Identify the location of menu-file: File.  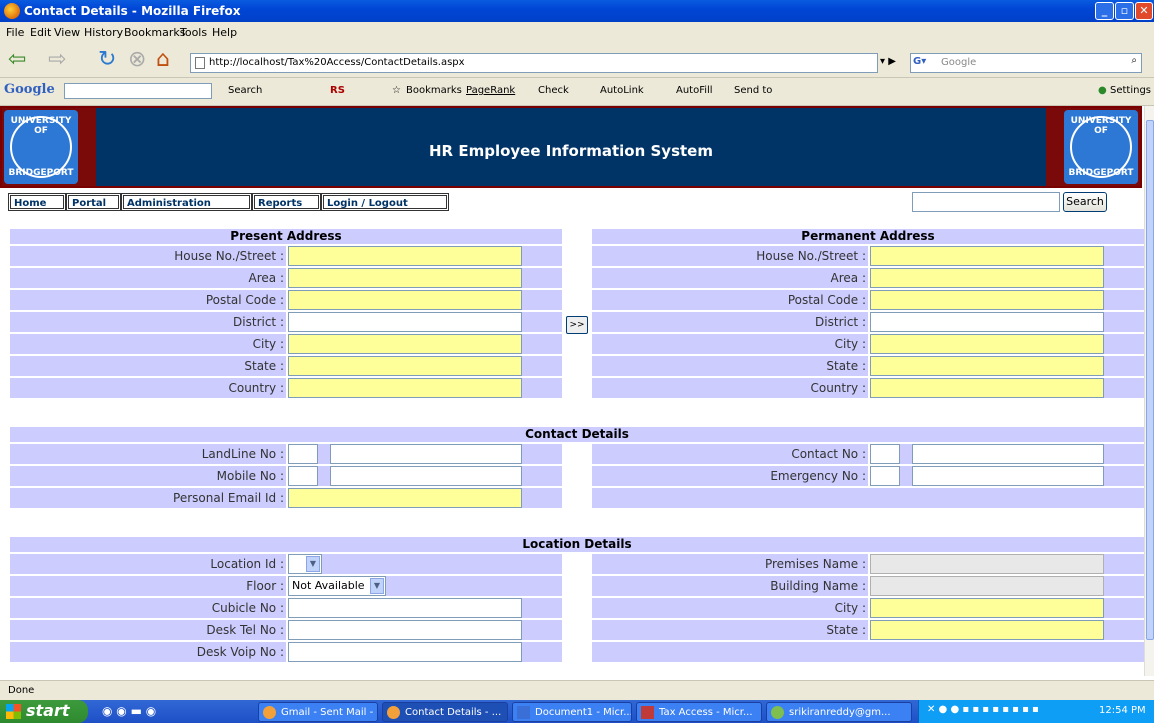
(15, 32).